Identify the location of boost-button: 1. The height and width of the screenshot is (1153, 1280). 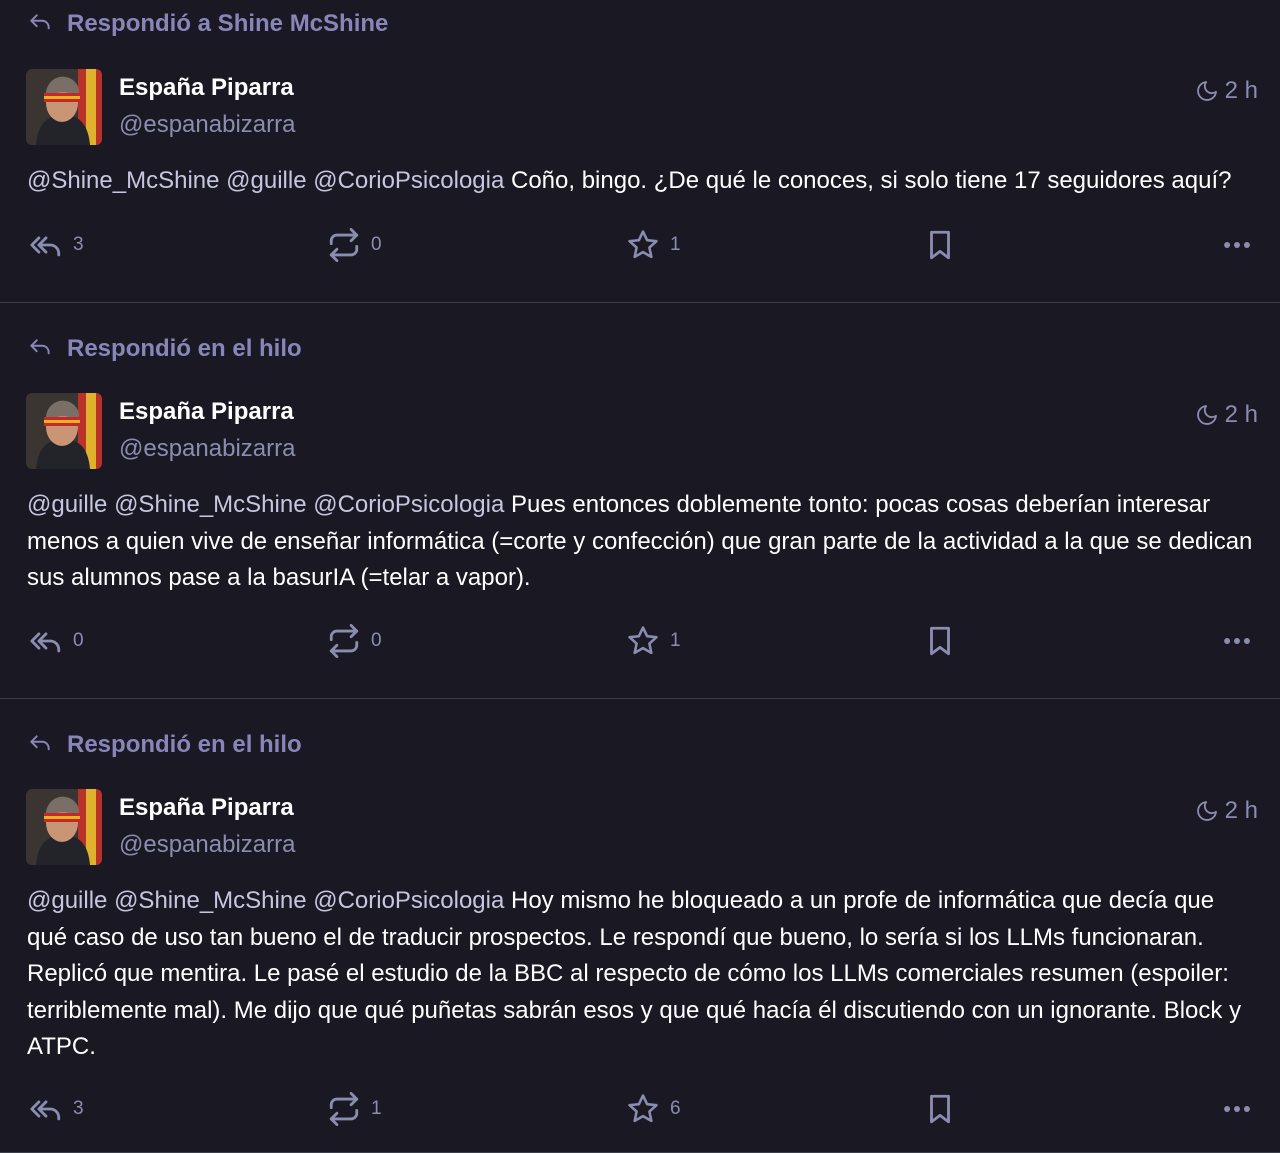
(354, 1109).